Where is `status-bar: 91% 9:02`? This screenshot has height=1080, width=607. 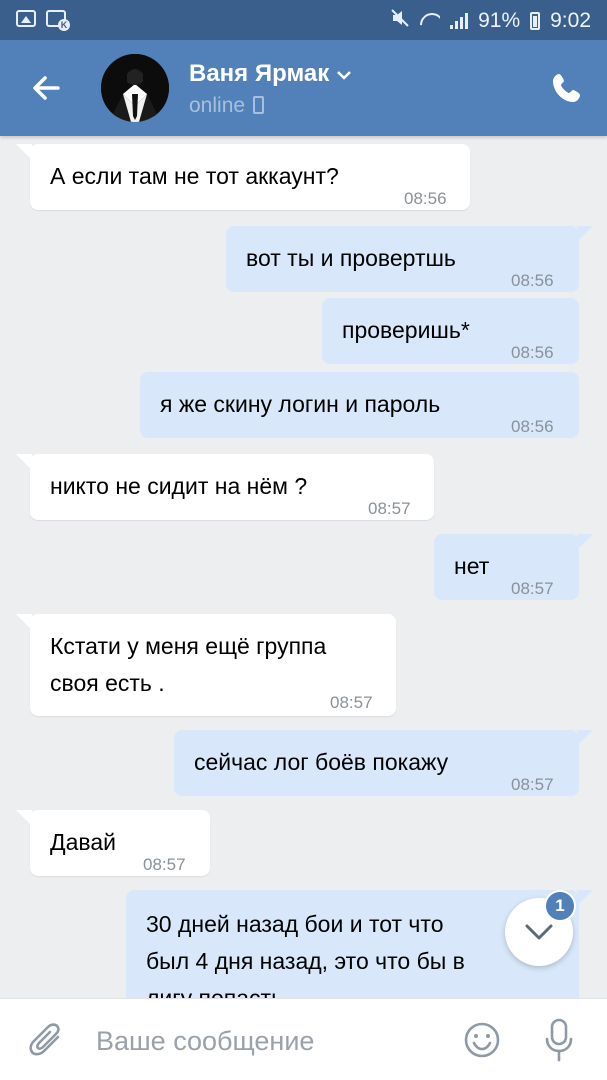 status-bar: 91% 9:02 is located at coordinates (303, 20).